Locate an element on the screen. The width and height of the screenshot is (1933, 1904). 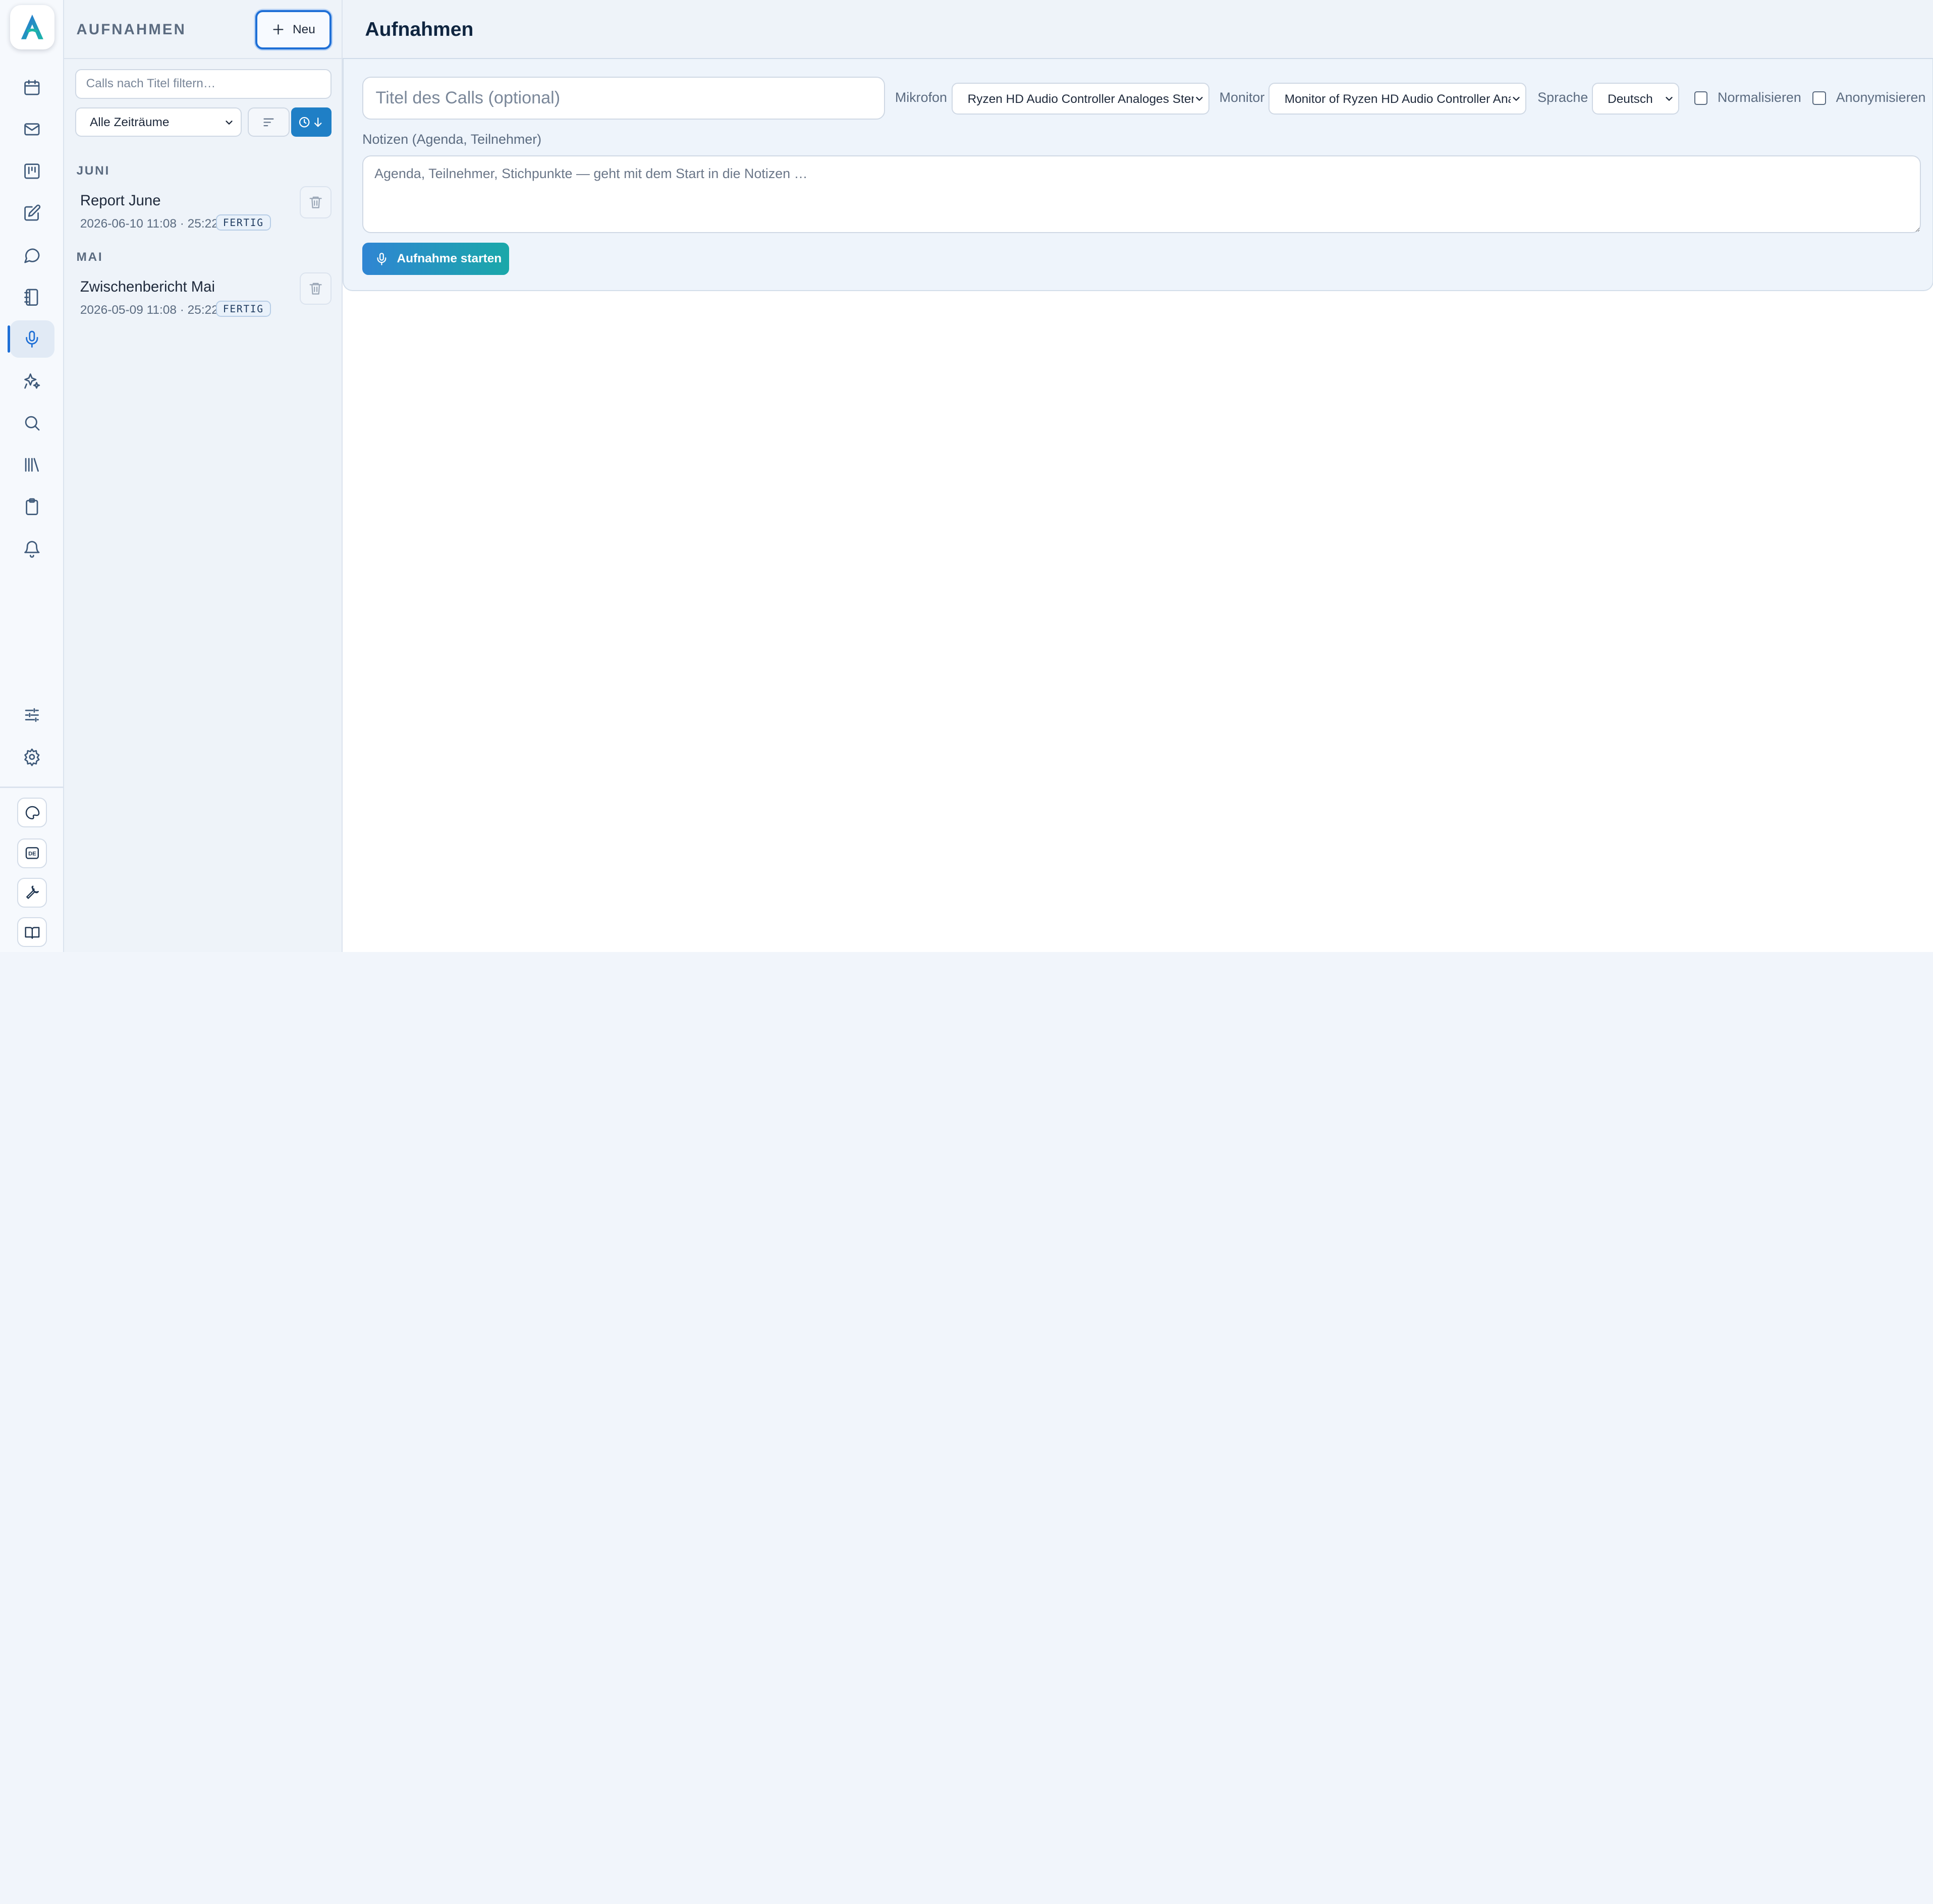
plus-icon is located at coordinates (279, 29).